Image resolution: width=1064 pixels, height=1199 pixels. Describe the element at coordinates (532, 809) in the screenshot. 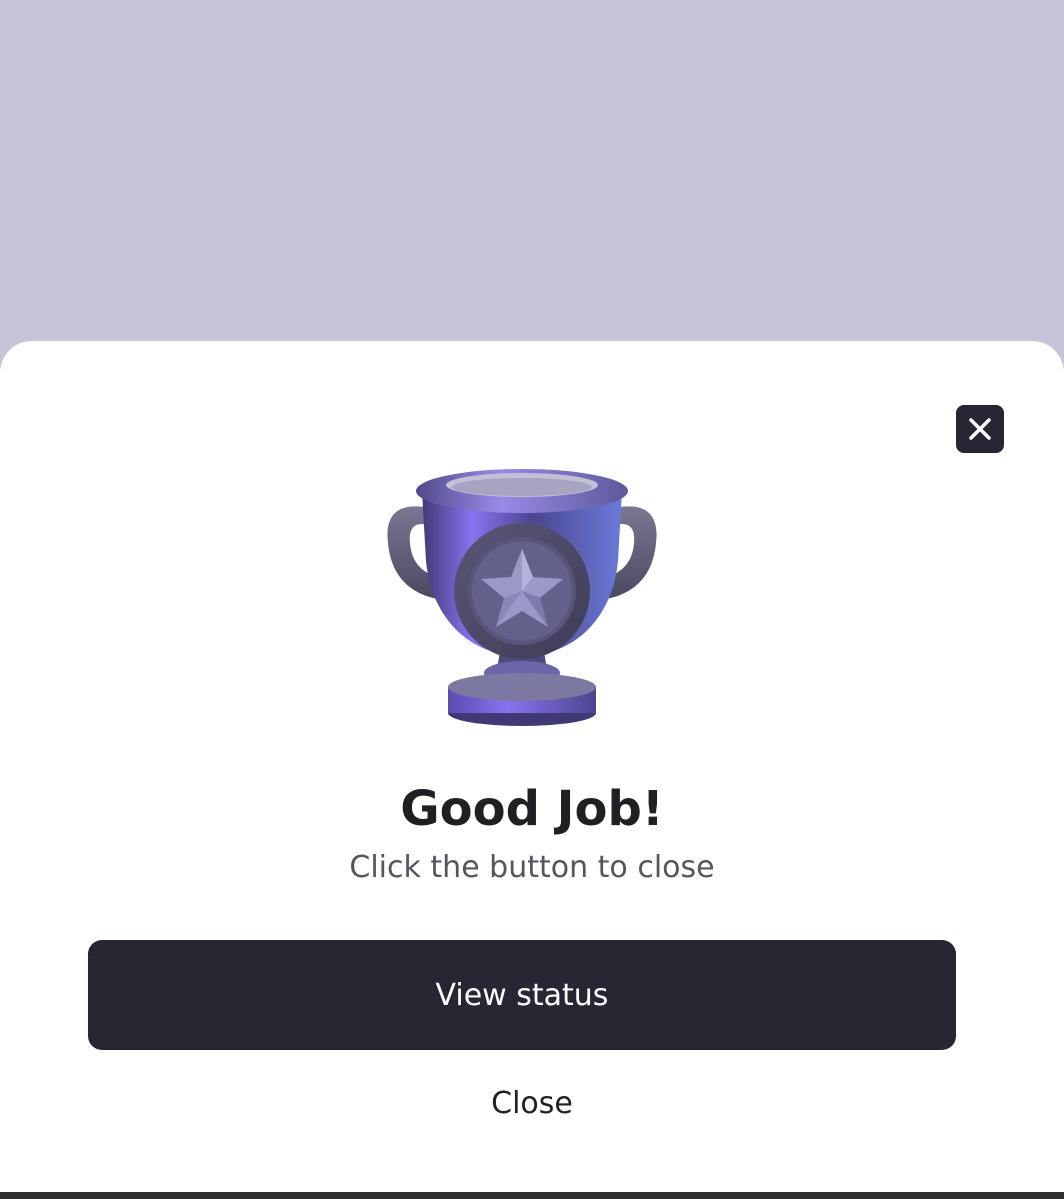

I see `modal-title: Good Job!` at that location.